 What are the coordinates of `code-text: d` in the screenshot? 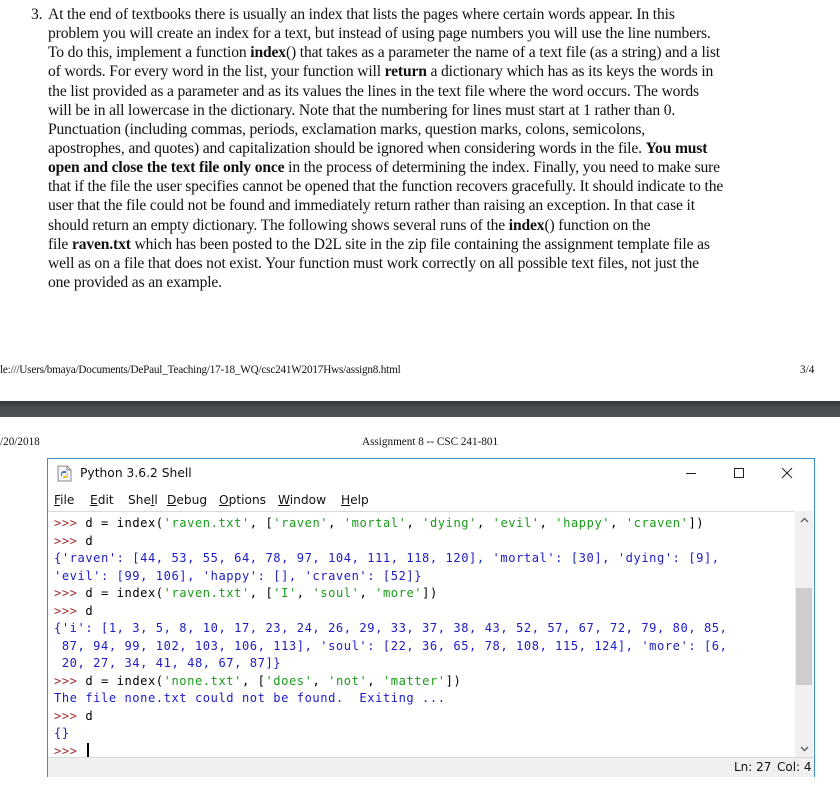 It's located at (89, 541).